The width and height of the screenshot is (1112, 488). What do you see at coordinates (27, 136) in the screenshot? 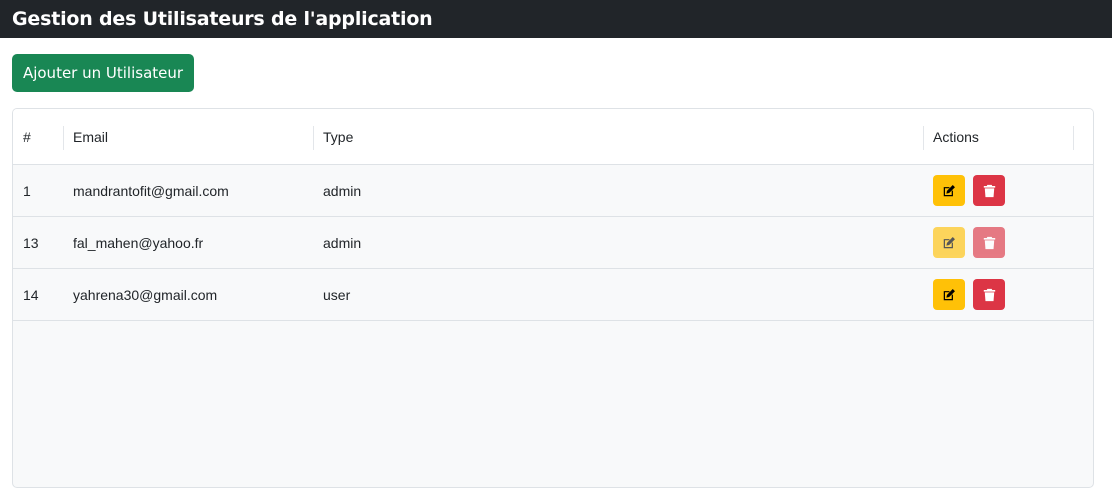
I see `column-header-id: #` at bounding box center [27, 136].